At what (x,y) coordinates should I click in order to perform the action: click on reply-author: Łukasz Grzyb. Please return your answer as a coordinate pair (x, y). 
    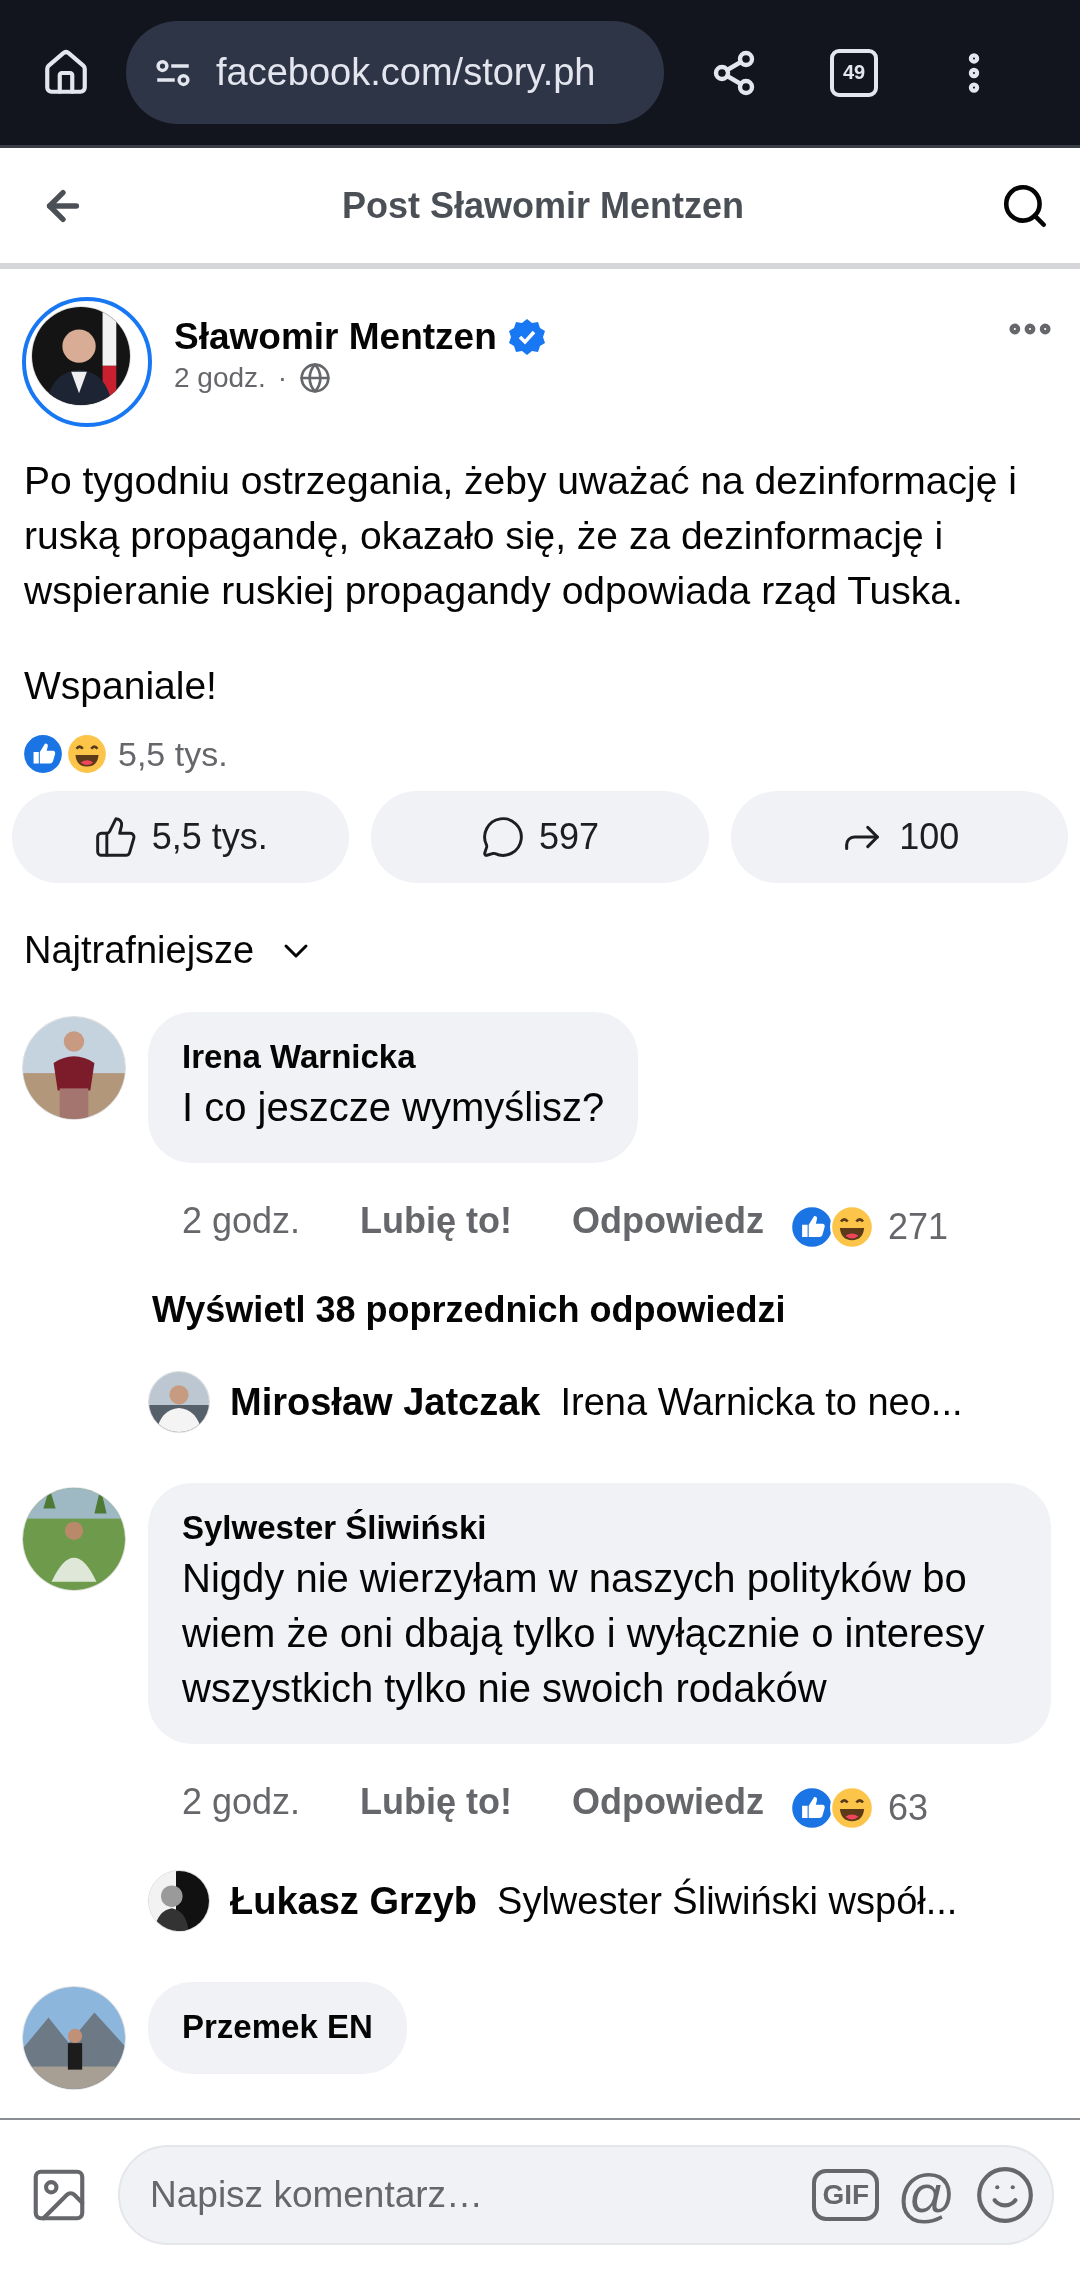
    Looking at the image, I should click on (354, 1901).